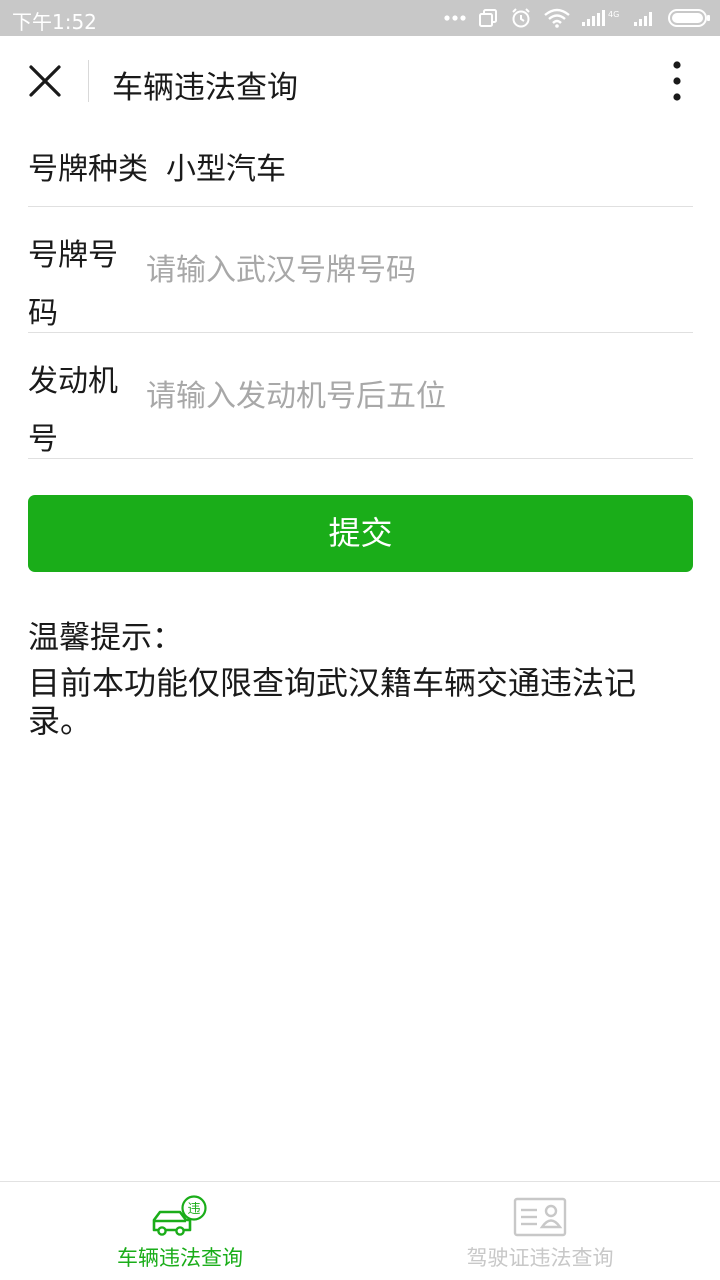 This screenshot has width=720, height=1280. What do you see at coordinates (600, 18) in the screenshot?
I see `4g-signal-icon: 4G` at bounding box center [600, 18].